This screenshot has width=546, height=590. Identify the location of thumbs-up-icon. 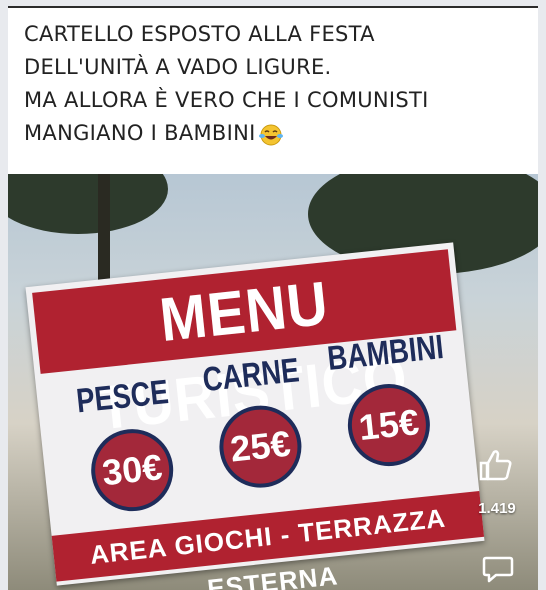
(495, 465).